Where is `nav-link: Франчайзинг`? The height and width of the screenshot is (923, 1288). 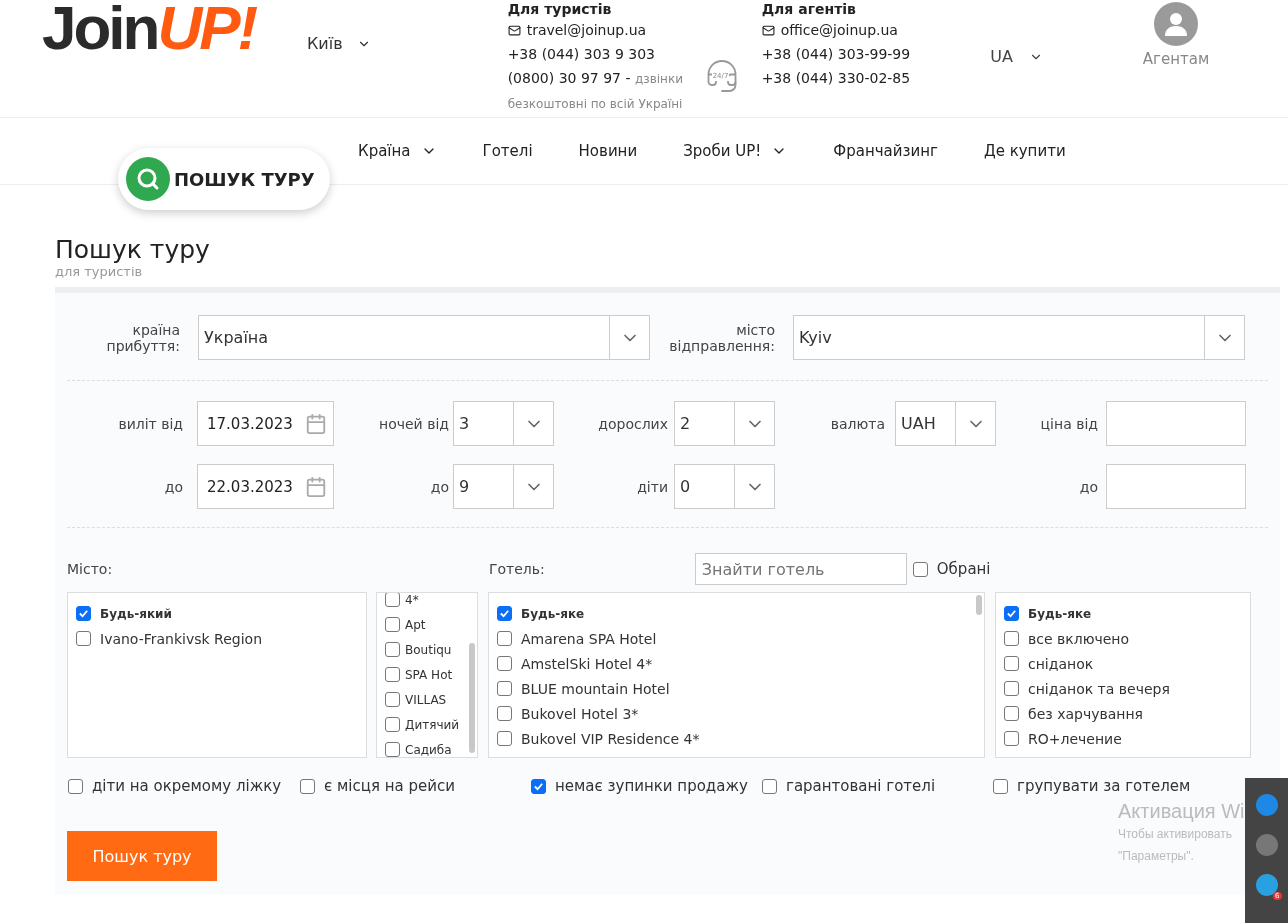
nav-link: Франчайзинг is located at coordinates (885, 151).